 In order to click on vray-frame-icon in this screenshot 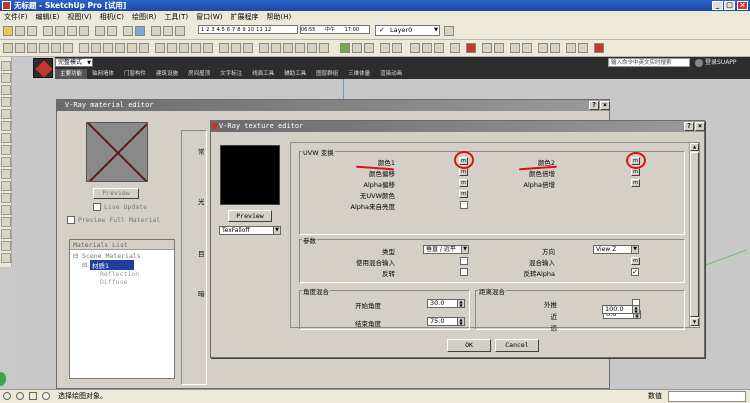, I will do `click(439, 48)`.